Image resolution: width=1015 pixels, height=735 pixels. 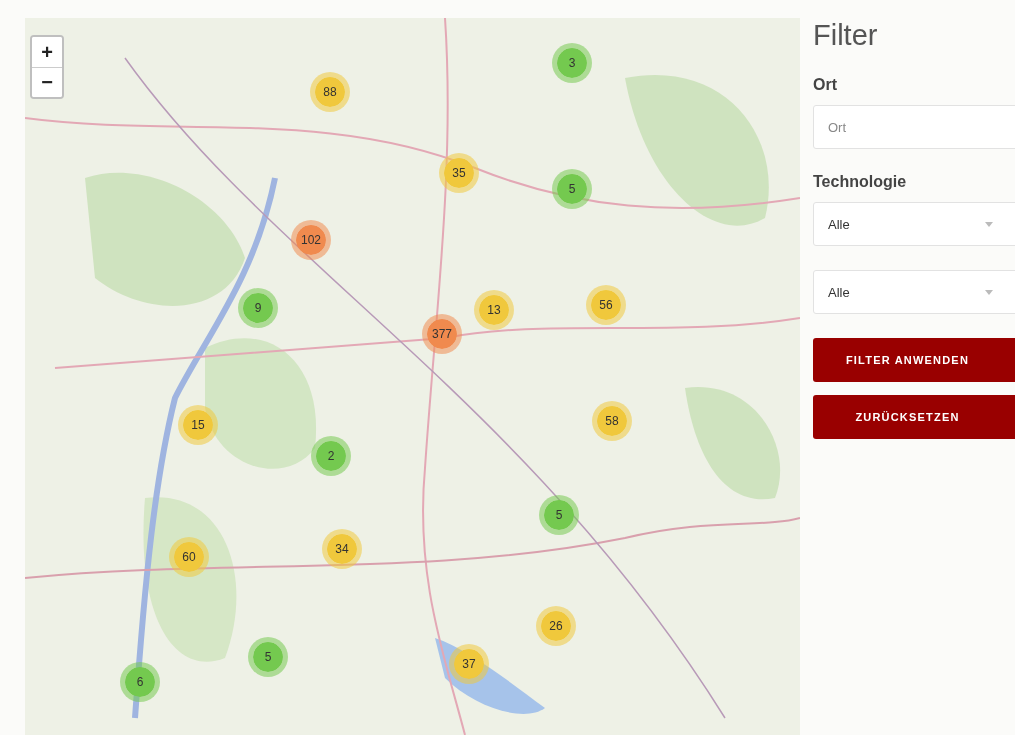 I want to click on field-label: Technologie, so click(x=860, y=182).